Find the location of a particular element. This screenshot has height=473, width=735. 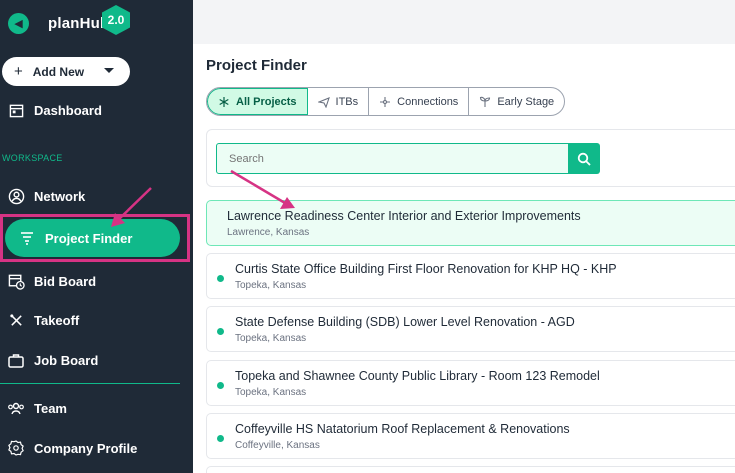

sidebar-item-bid-board: Bid Board is located at coordinates (96, 281).